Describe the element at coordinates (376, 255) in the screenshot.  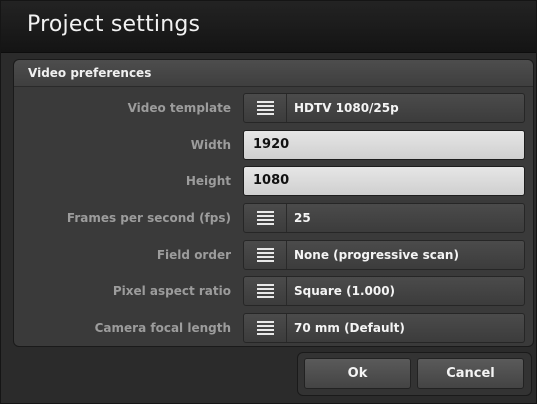
I see `field-order-value: None (progressive scan)` at that location.